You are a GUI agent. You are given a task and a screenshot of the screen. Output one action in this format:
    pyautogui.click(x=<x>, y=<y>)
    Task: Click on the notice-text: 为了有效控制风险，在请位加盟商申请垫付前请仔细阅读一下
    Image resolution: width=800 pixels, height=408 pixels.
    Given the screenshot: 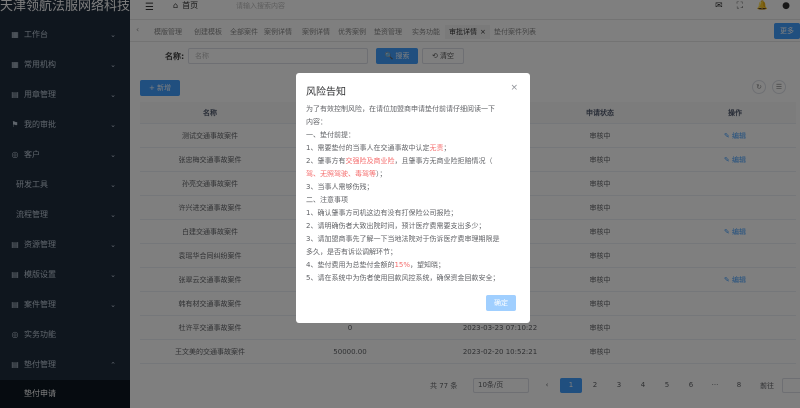 What is the action you would take?
    pyautogui.click(x=400, y=109)
    